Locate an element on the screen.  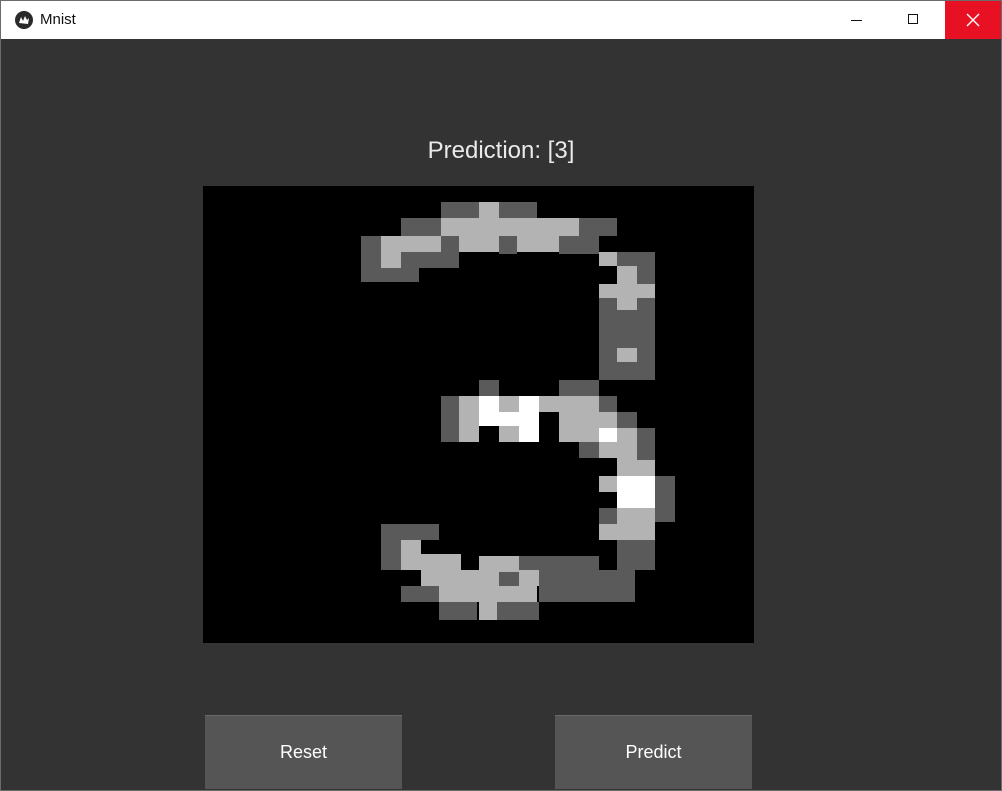
reset-button: Reset is located at coordinates (303, 752).